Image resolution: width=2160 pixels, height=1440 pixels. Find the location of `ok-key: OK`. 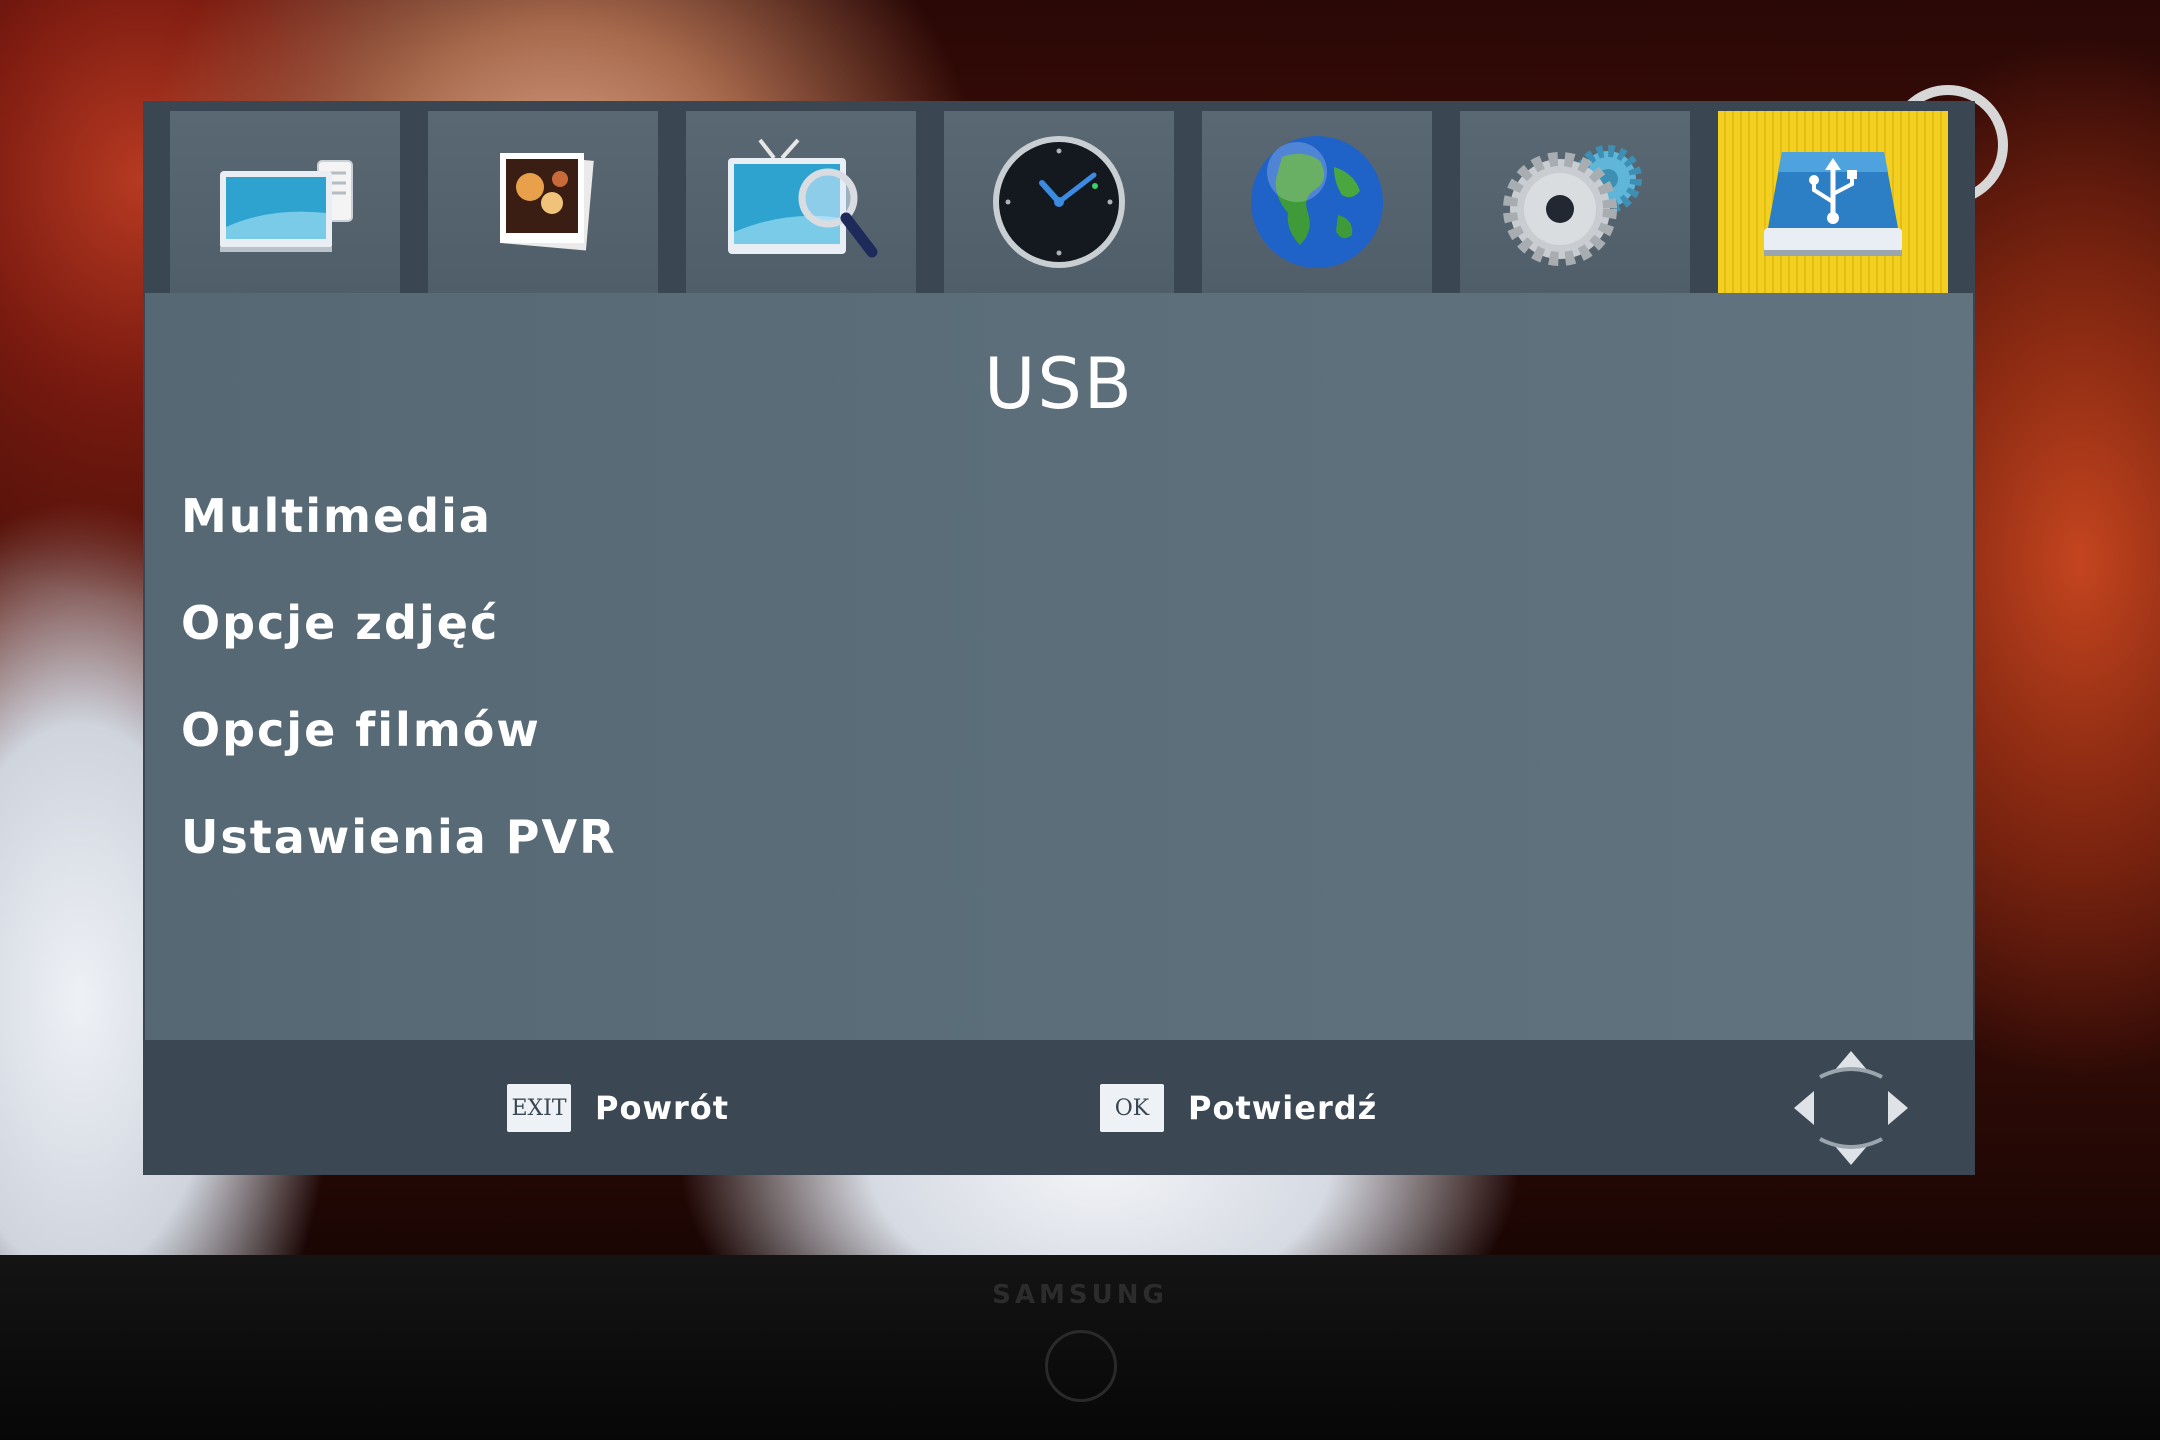

ok-key: OK is located at coordinates (1132, 1108).